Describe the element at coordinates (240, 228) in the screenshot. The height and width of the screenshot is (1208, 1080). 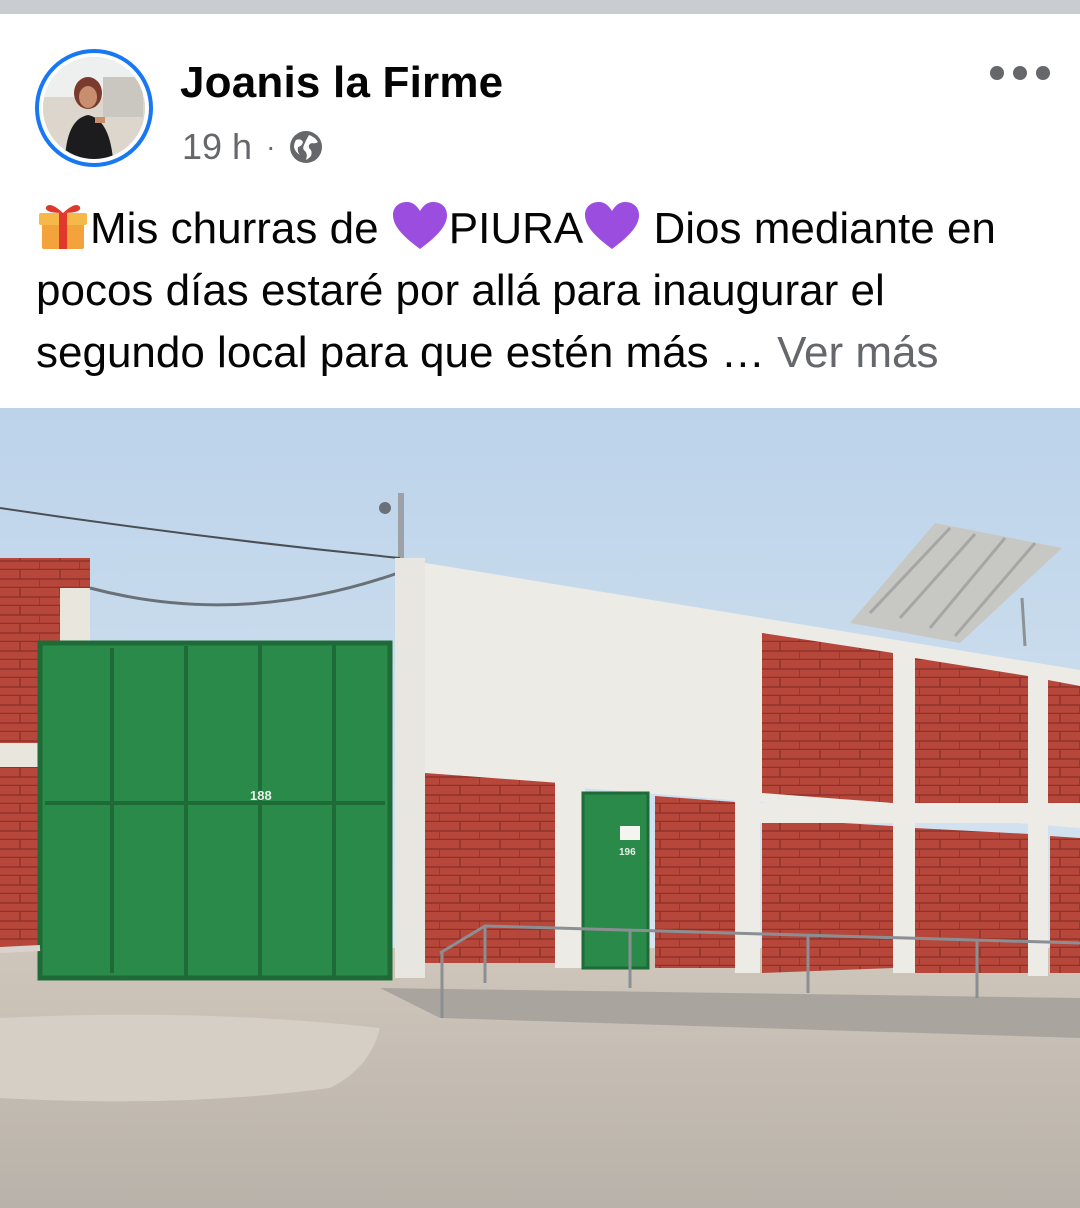
I see `post-text-part1: Mis churras de` at that location.